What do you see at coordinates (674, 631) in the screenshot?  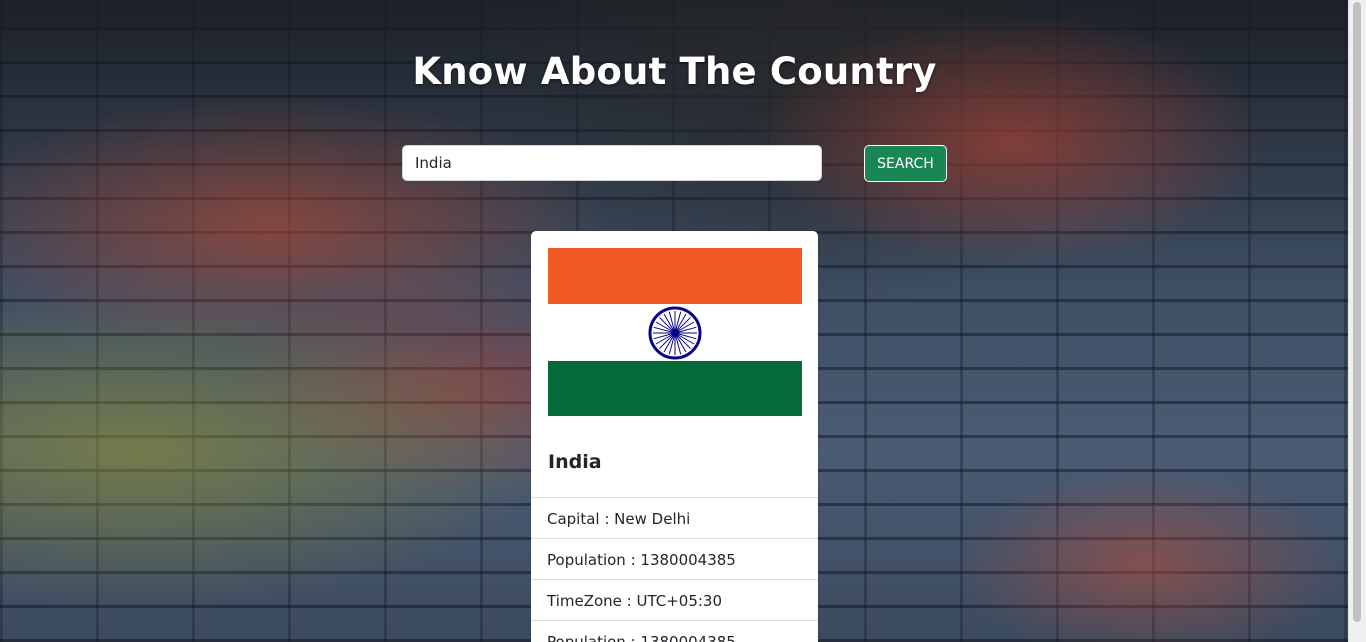 I see `population-item-2: Population : 1380004385` at bounding box center [674, 631].